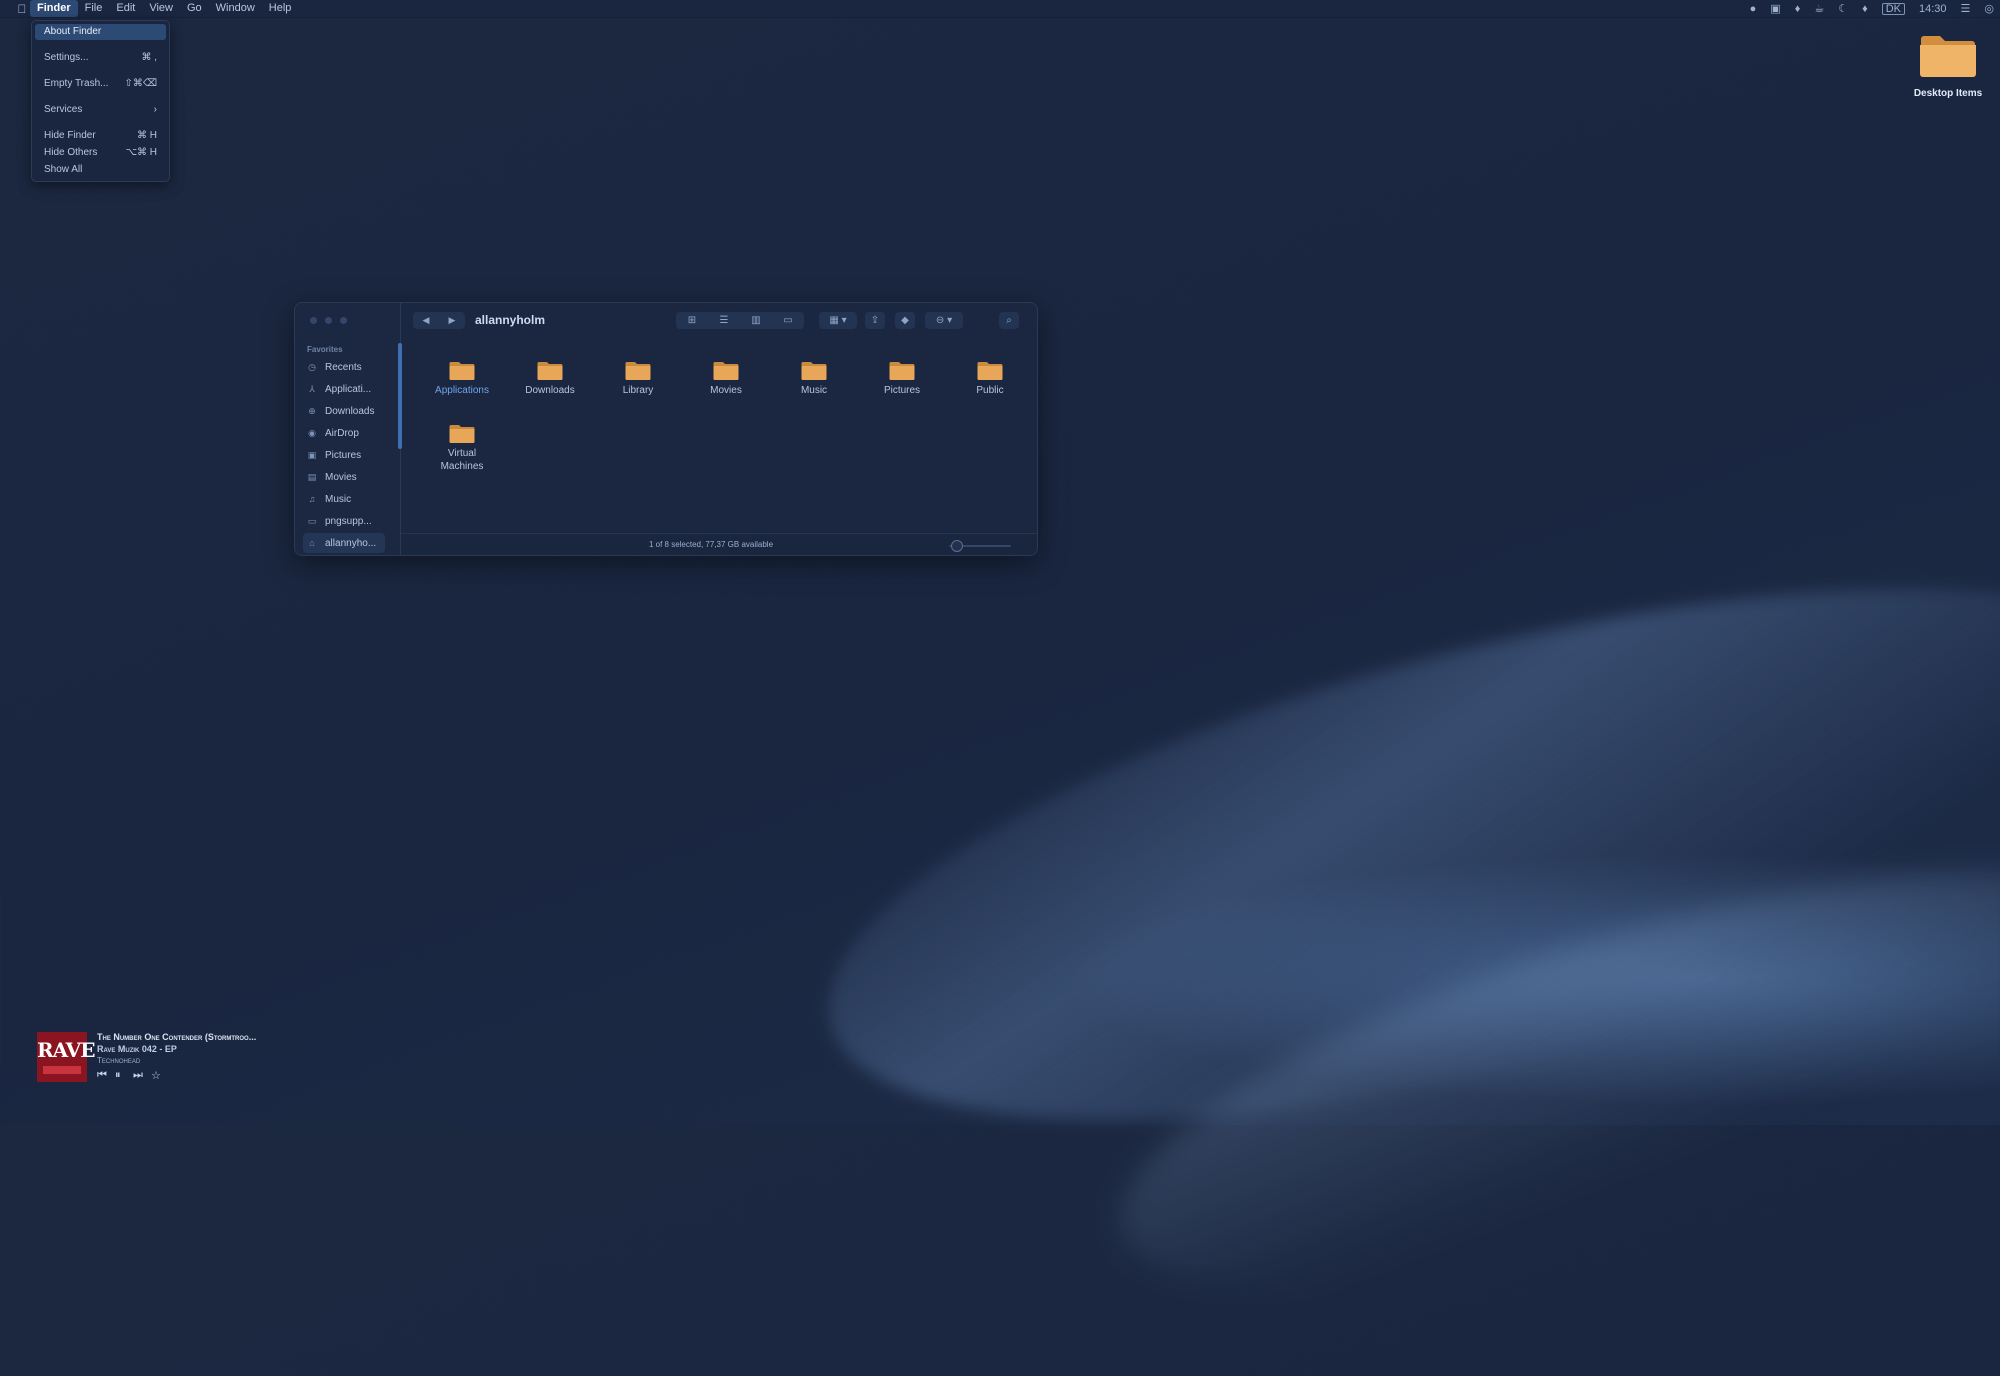  I want to click on icon-view-button: ⊞, so click(692, 320).